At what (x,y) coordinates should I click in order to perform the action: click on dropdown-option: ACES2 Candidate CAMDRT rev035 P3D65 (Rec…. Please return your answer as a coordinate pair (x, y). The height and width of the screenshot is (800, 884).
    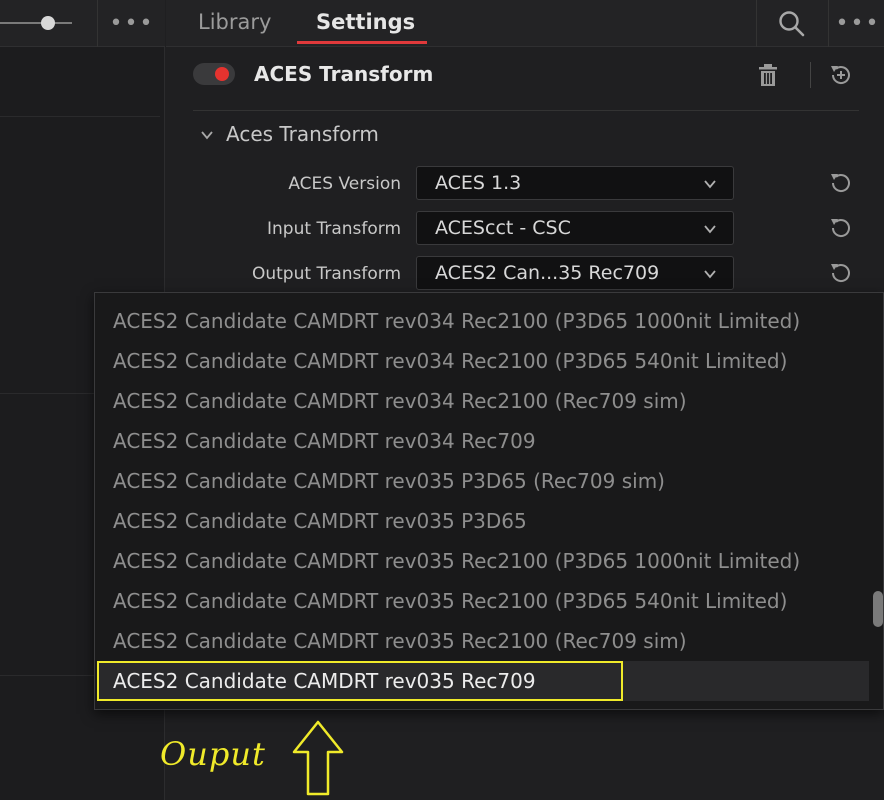
    Looking at the image, I should click on (389, 481).